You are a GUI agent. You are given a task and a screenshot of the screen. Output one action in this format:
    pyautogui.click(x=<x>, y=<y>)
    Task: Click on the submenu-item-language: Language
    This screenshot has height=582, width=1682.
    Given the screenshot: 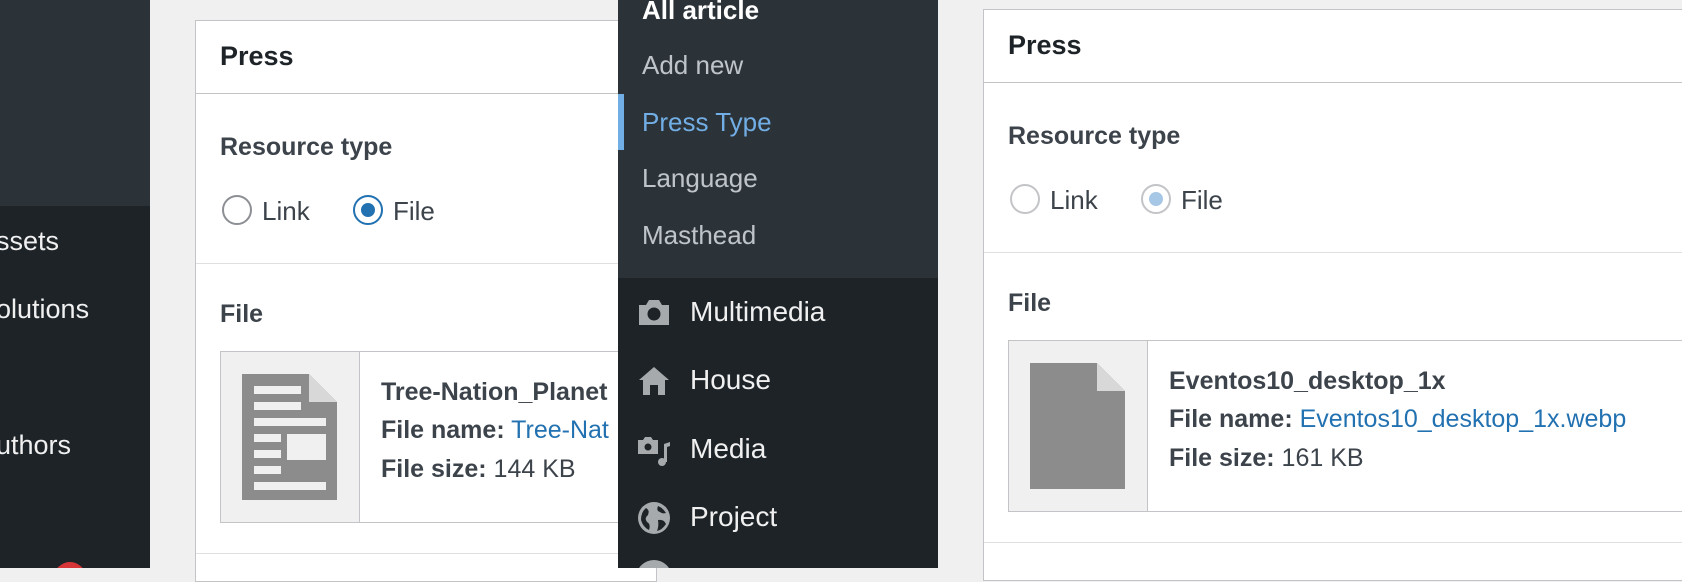 What is the action you would take?
    pyautogui.click(x=700, y=178)
    